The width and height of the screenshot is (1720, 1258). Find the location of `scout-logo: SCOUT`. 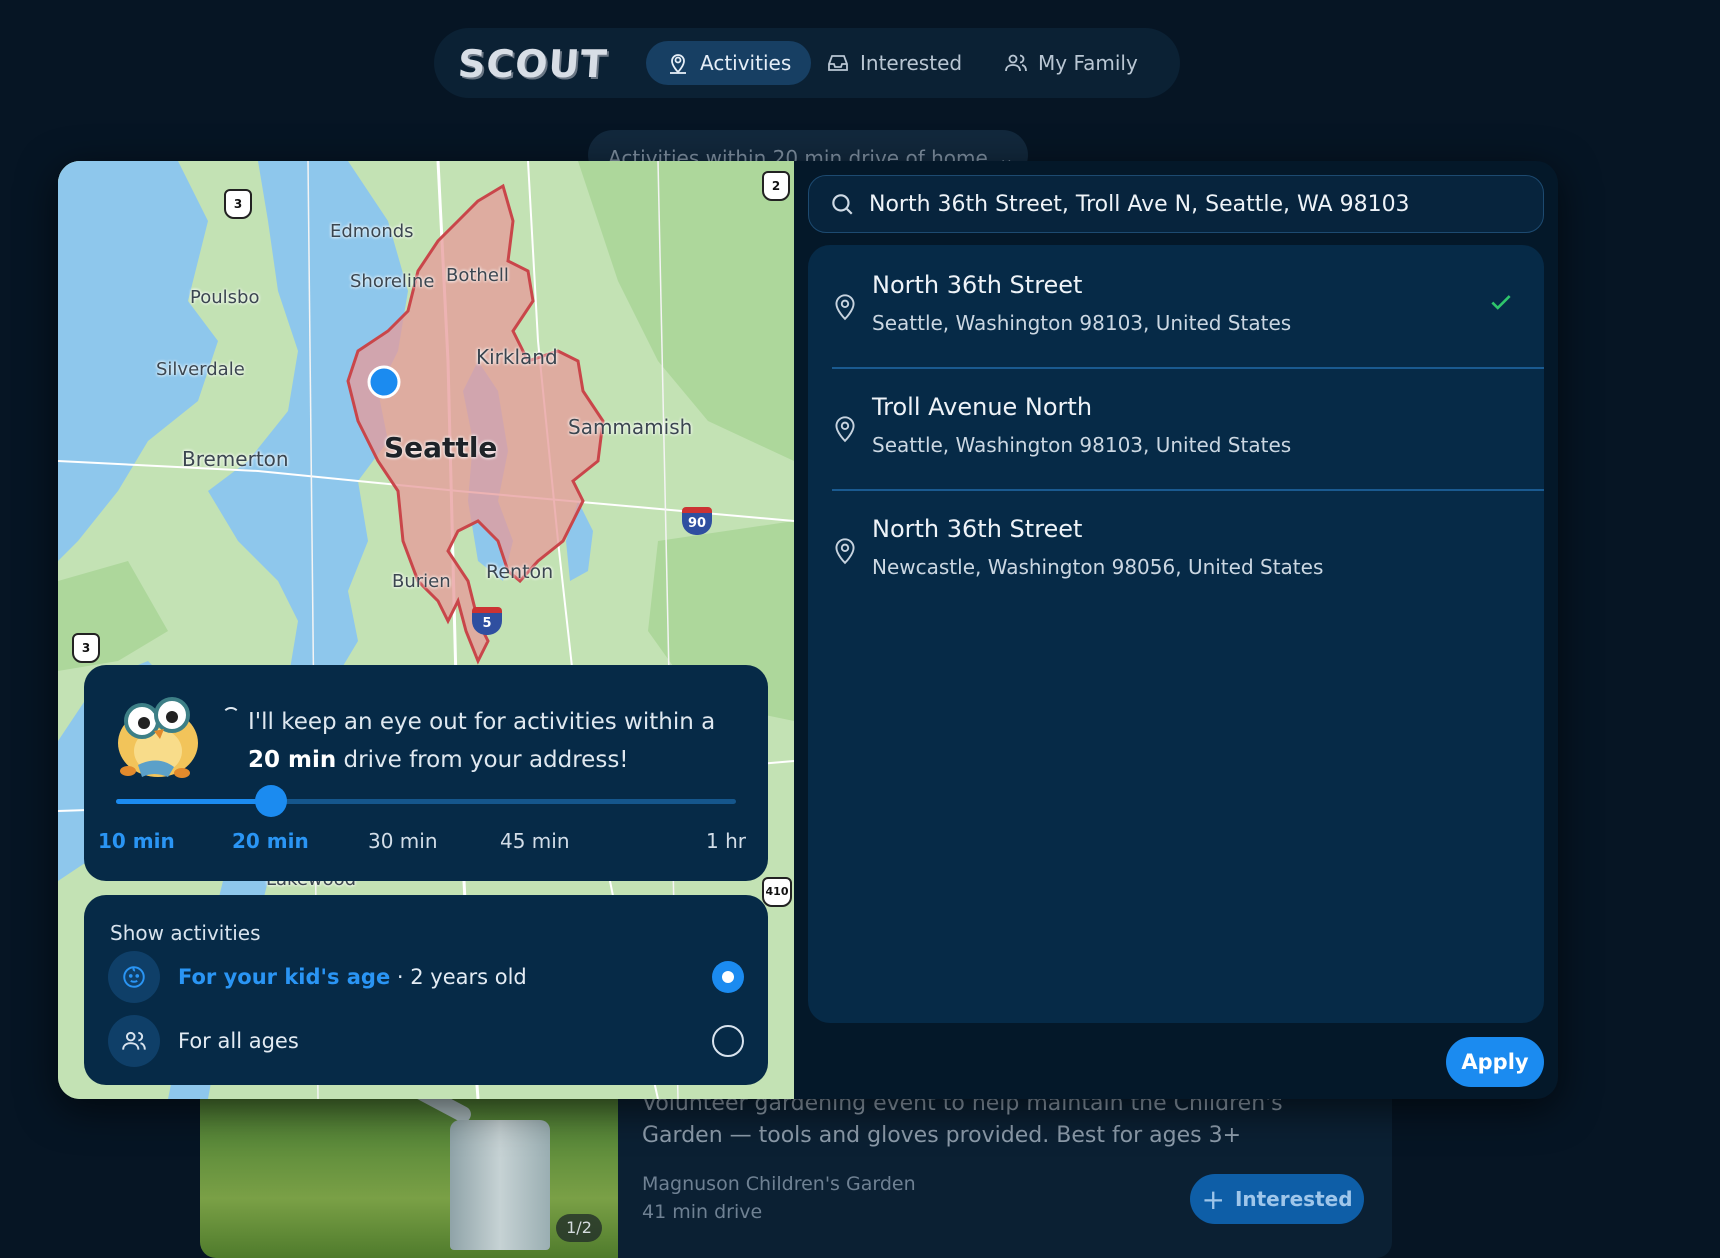

scout-logo: SCOUT is located at coordinates (532, 64).